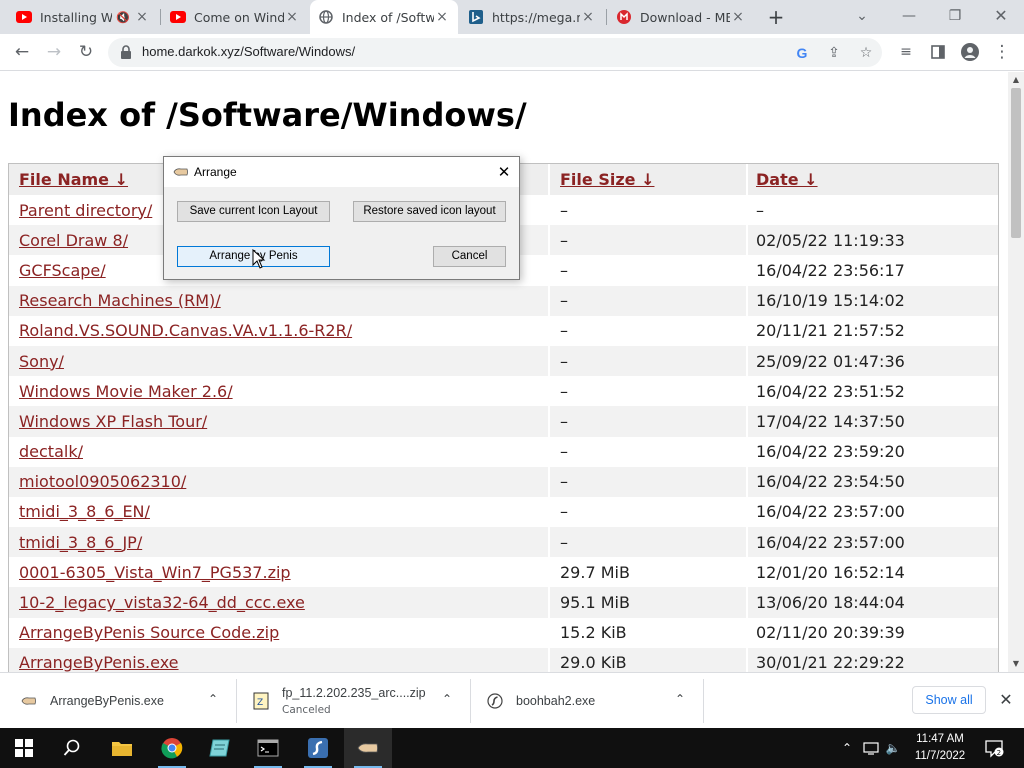  What do you see at coordinates (220, 748) in the screenshot?
I see `app-taskbar-button` at bounding box center [220, 748].